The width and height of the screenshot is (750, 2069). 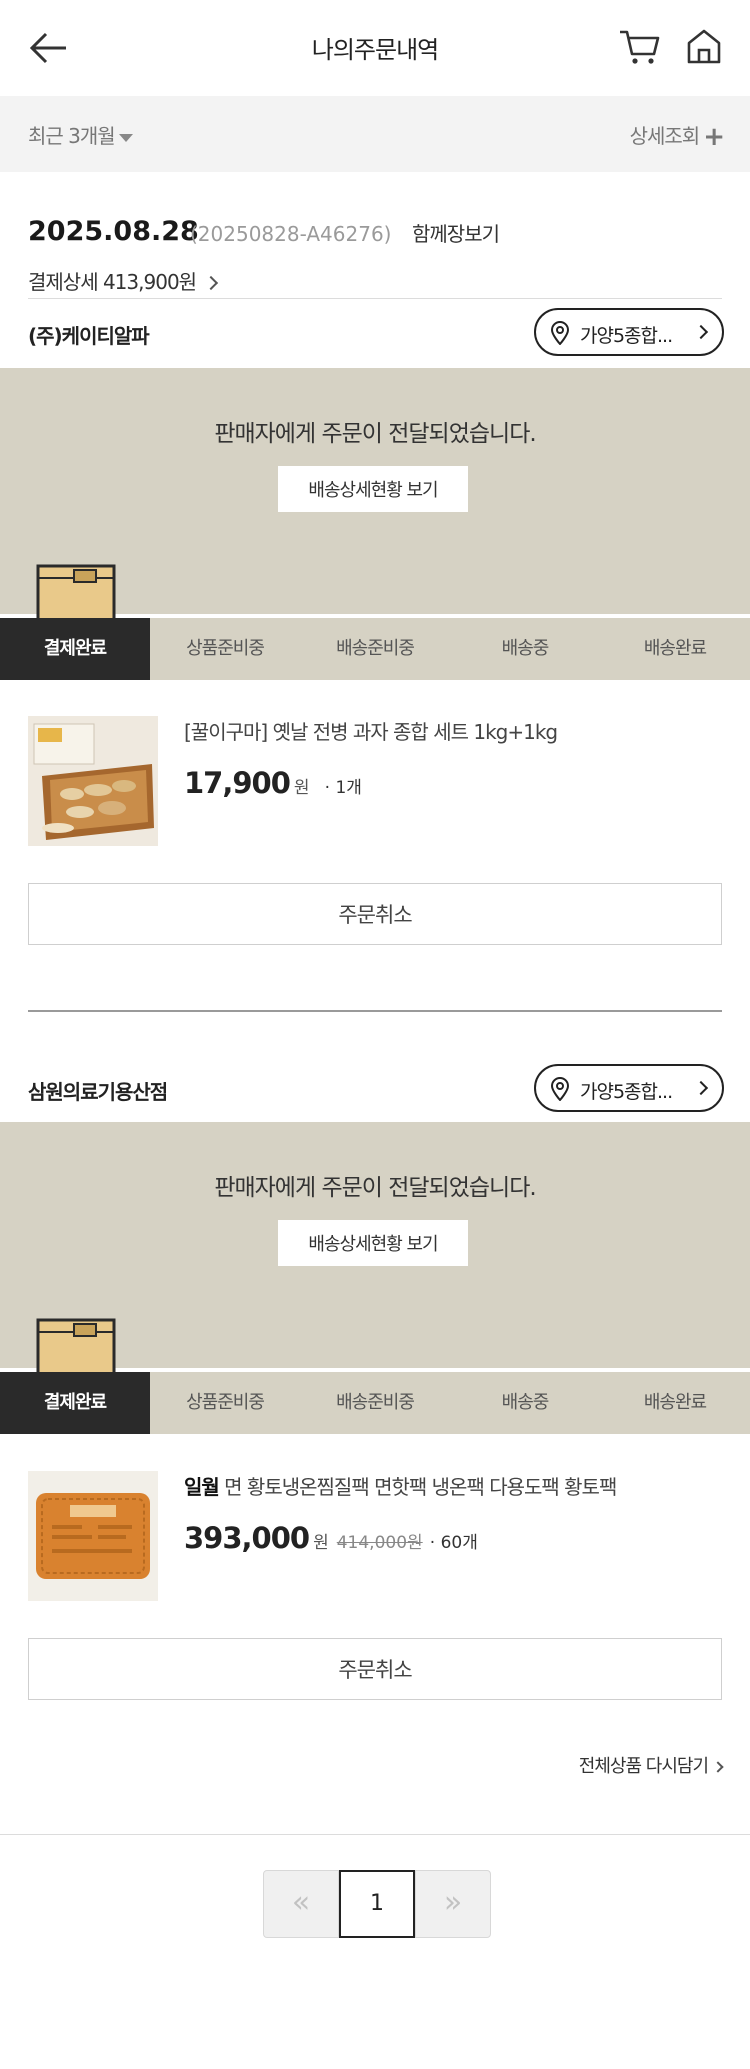 I want to click on product-name: [꿀이구마] 옛날 전병 과자 종합 세트 1kg+1kg, so click(x=371, y=730).